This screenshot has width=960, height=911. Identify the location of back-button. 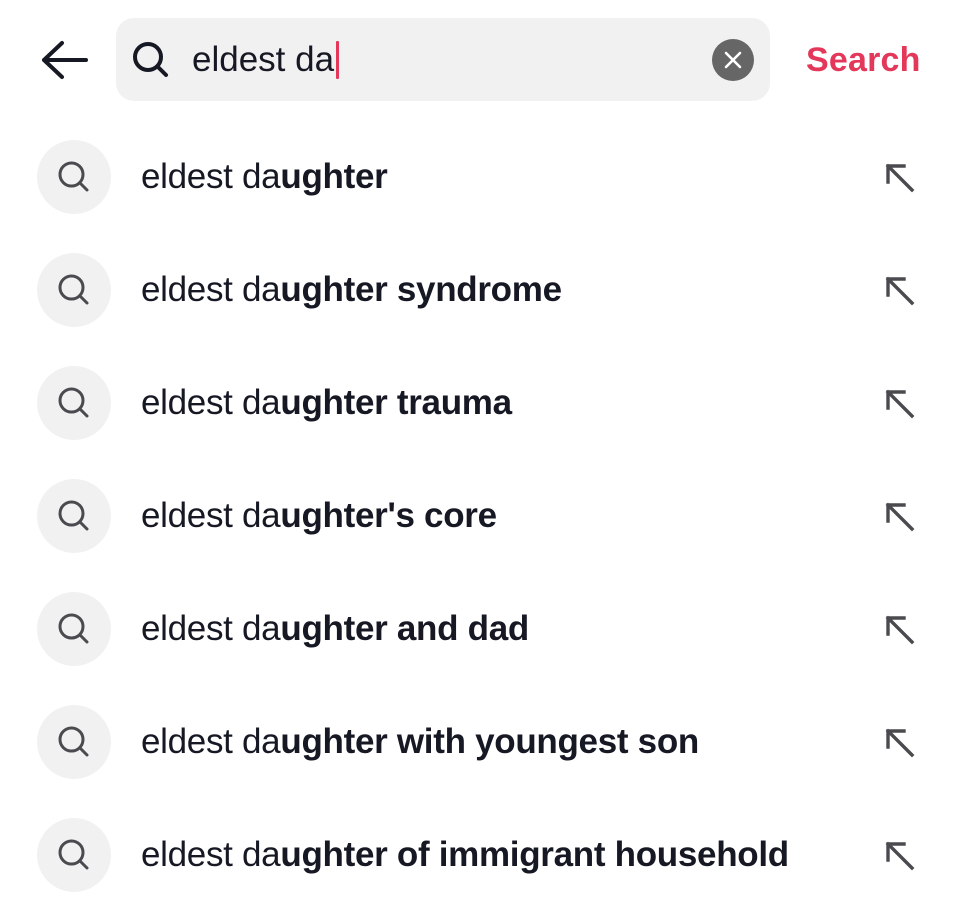
(64, 60).